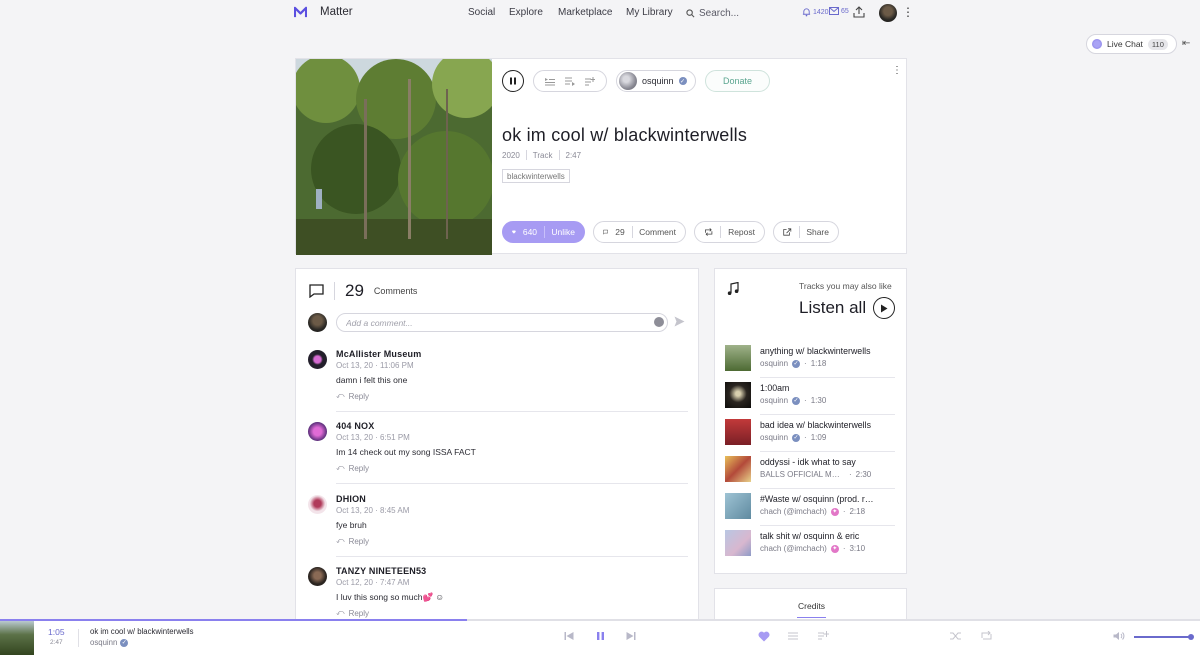 This screenshot has height=655, width=1200. I want to click on comment-text: I luv this song so much💕 ☺, so click(390, 597).